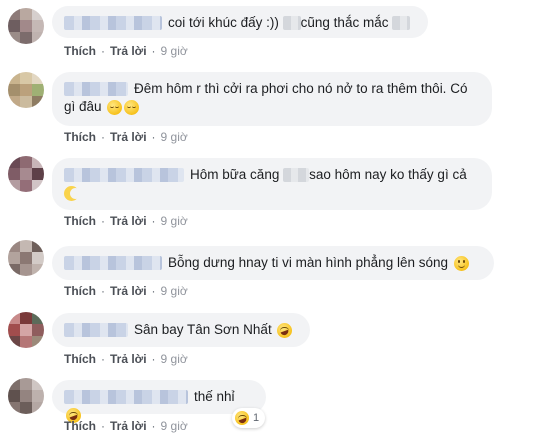  I want to click on rofl-face-icon, so click(285, 330).